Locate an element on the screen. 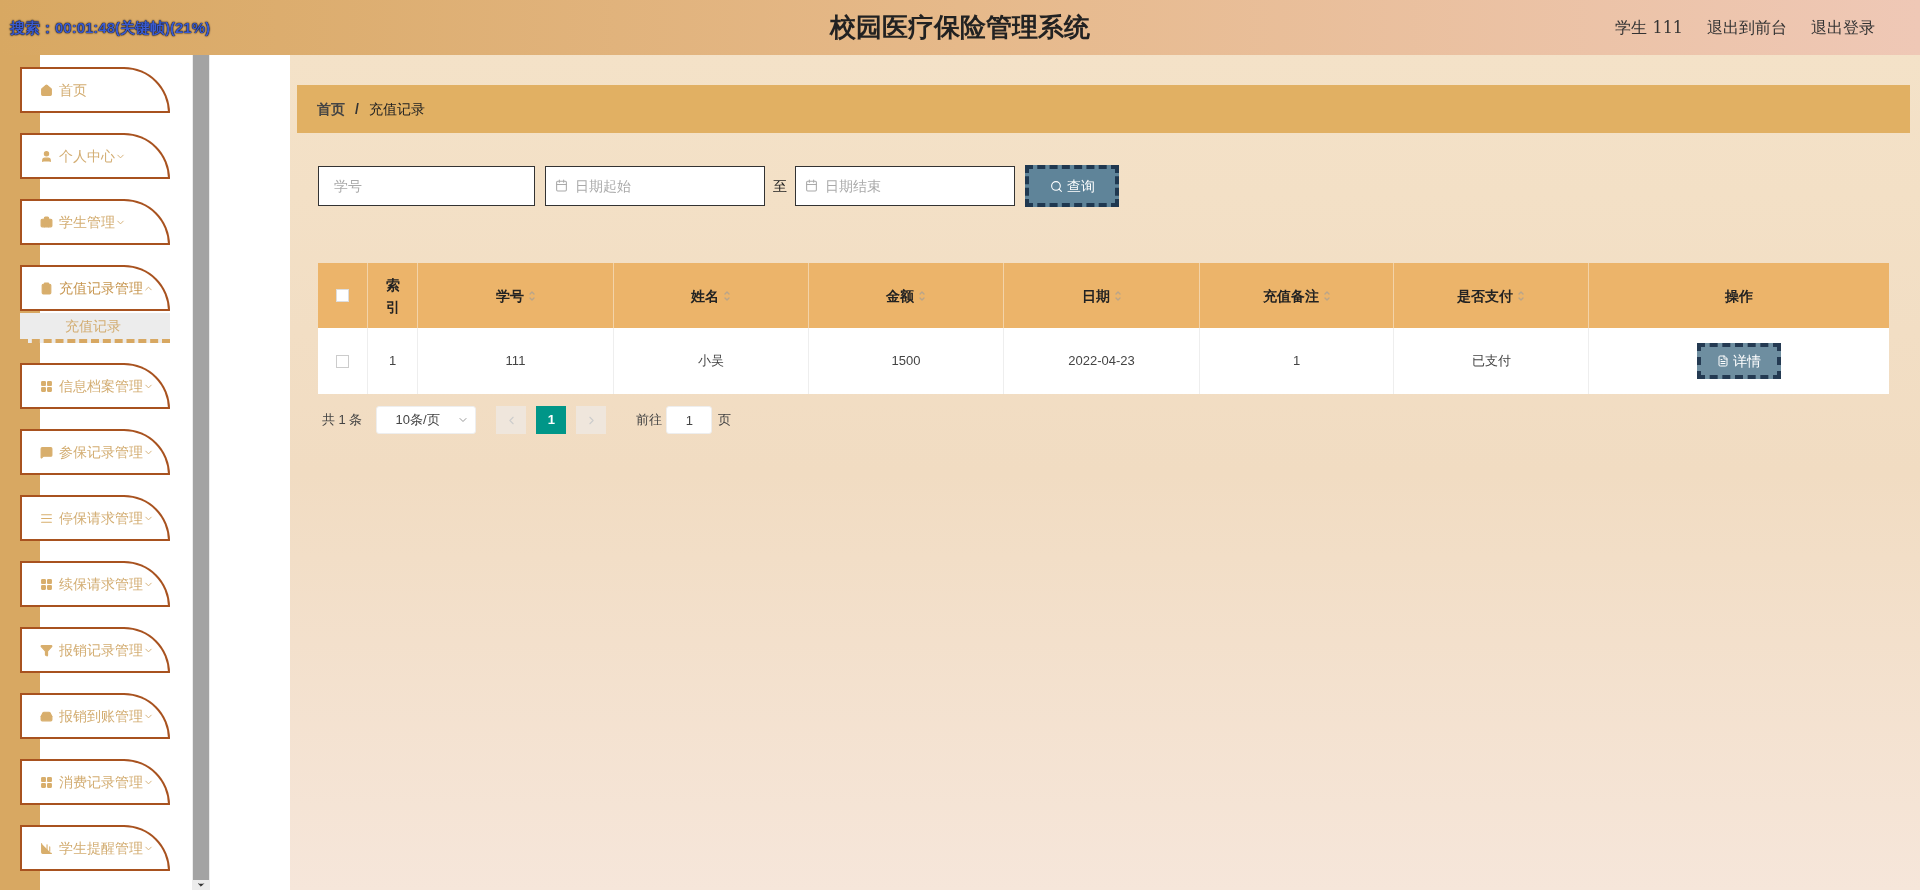 The width and height of the screenshot is (1920, 890). chat-icon is located at coordinates (46, 452).